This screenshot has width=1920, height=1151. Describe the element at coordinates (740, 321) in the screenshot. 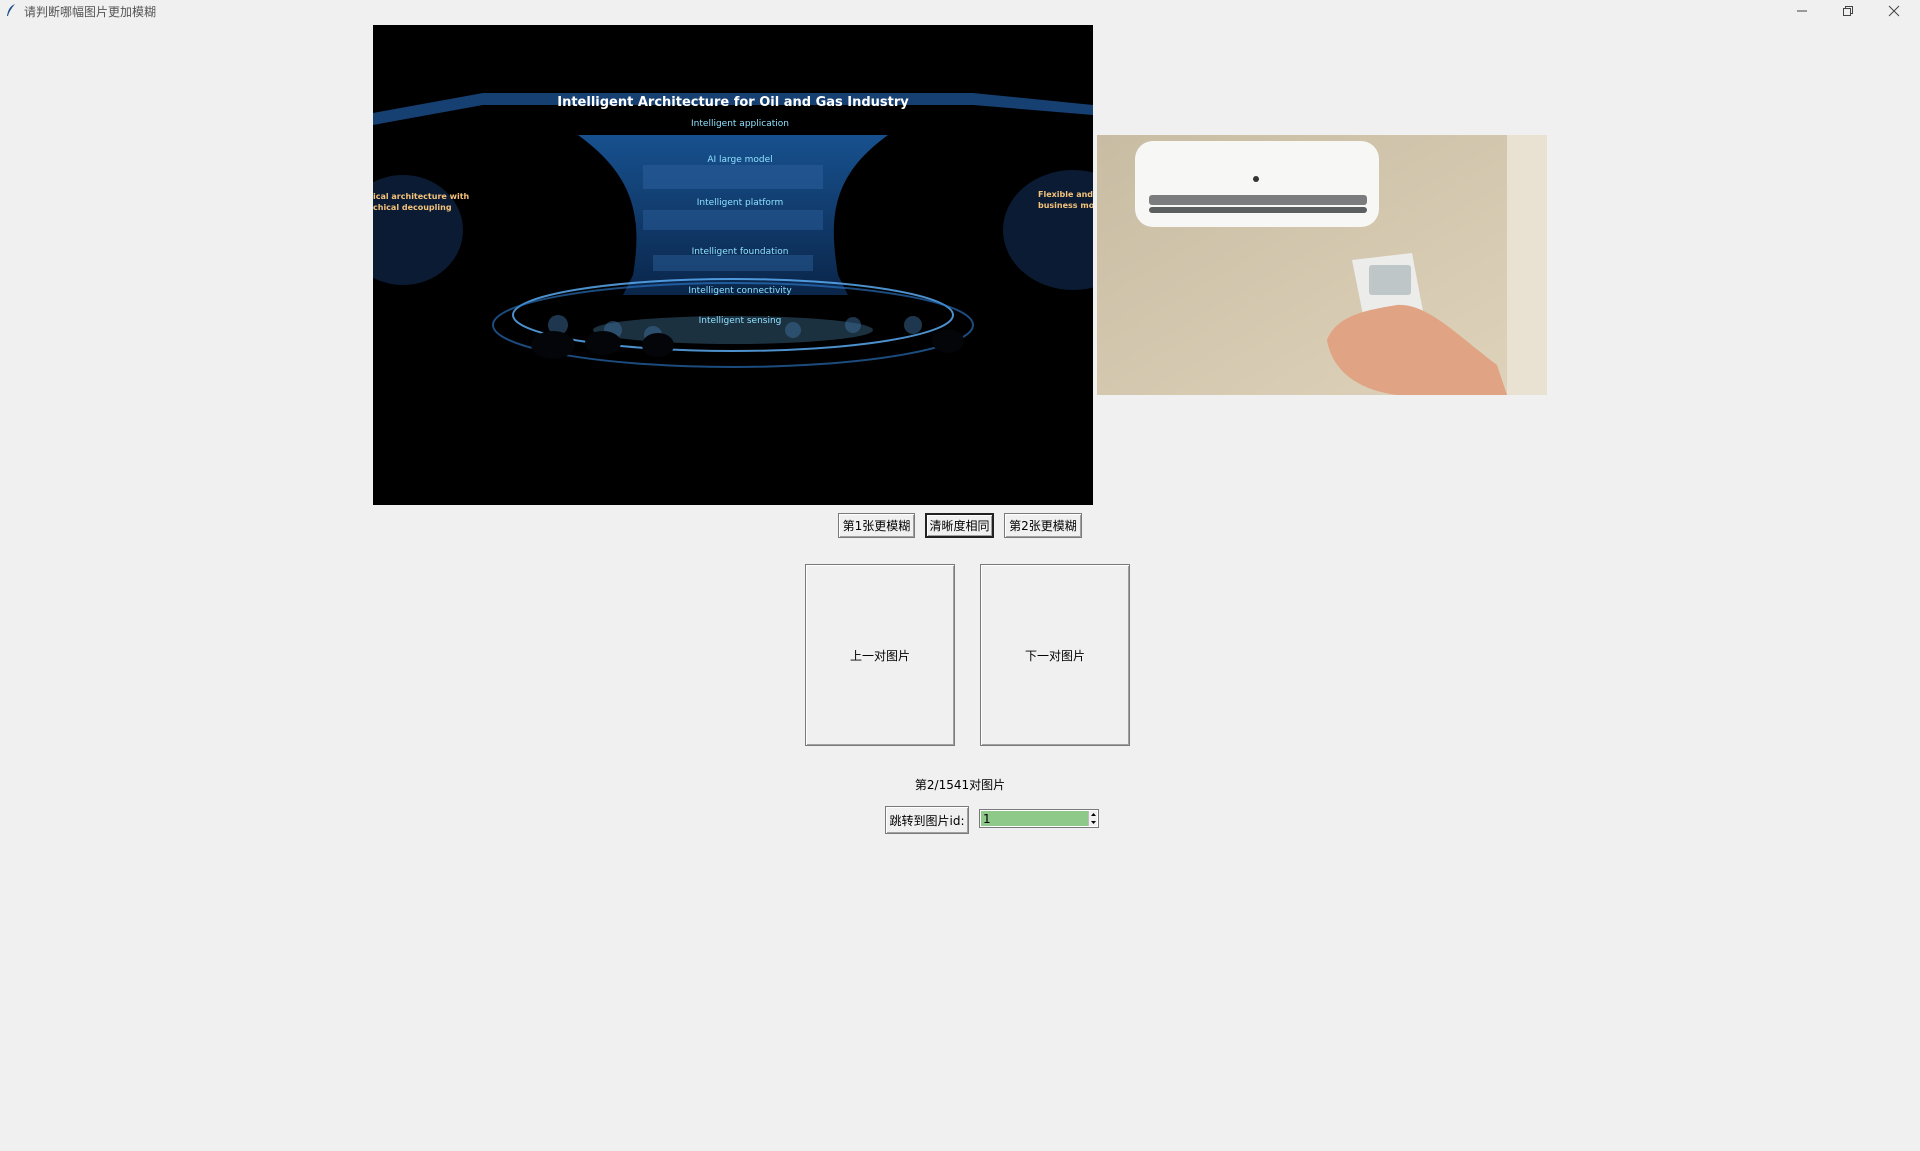

I see `layer-5: Intelligent sensing` at that location.